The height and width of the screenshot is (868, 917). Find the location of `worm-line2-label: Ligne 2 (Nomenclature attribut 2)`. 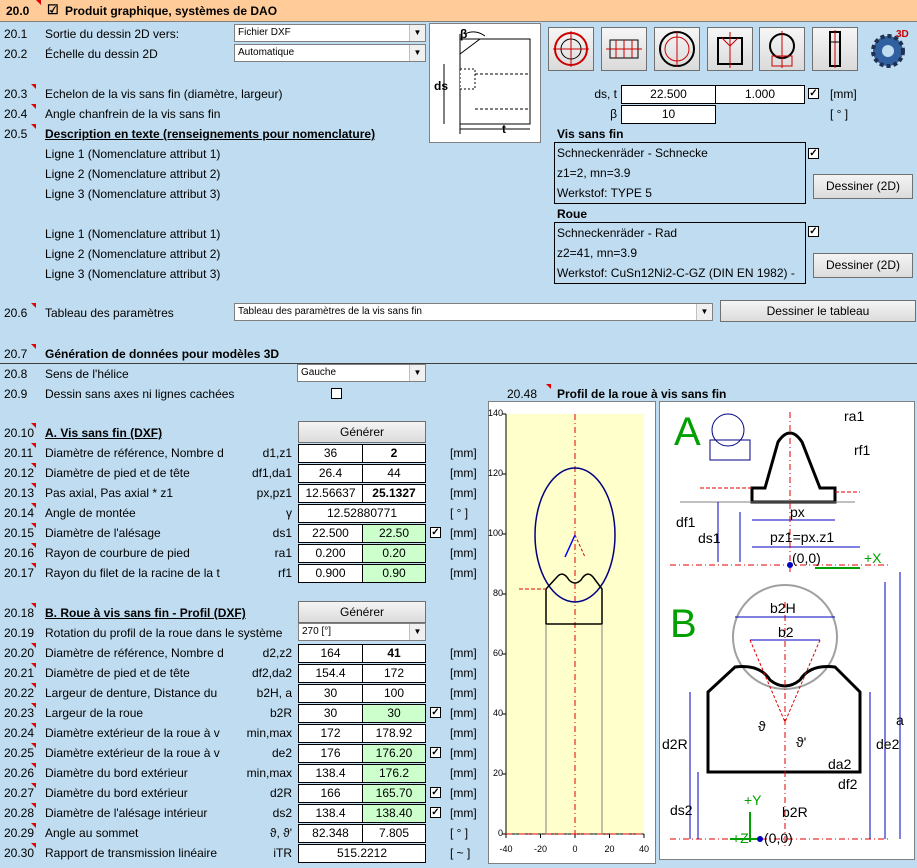

worm-line2-label: Ligne 2 (Nomenclature attribut 2) is located at coordinates (133, 174).